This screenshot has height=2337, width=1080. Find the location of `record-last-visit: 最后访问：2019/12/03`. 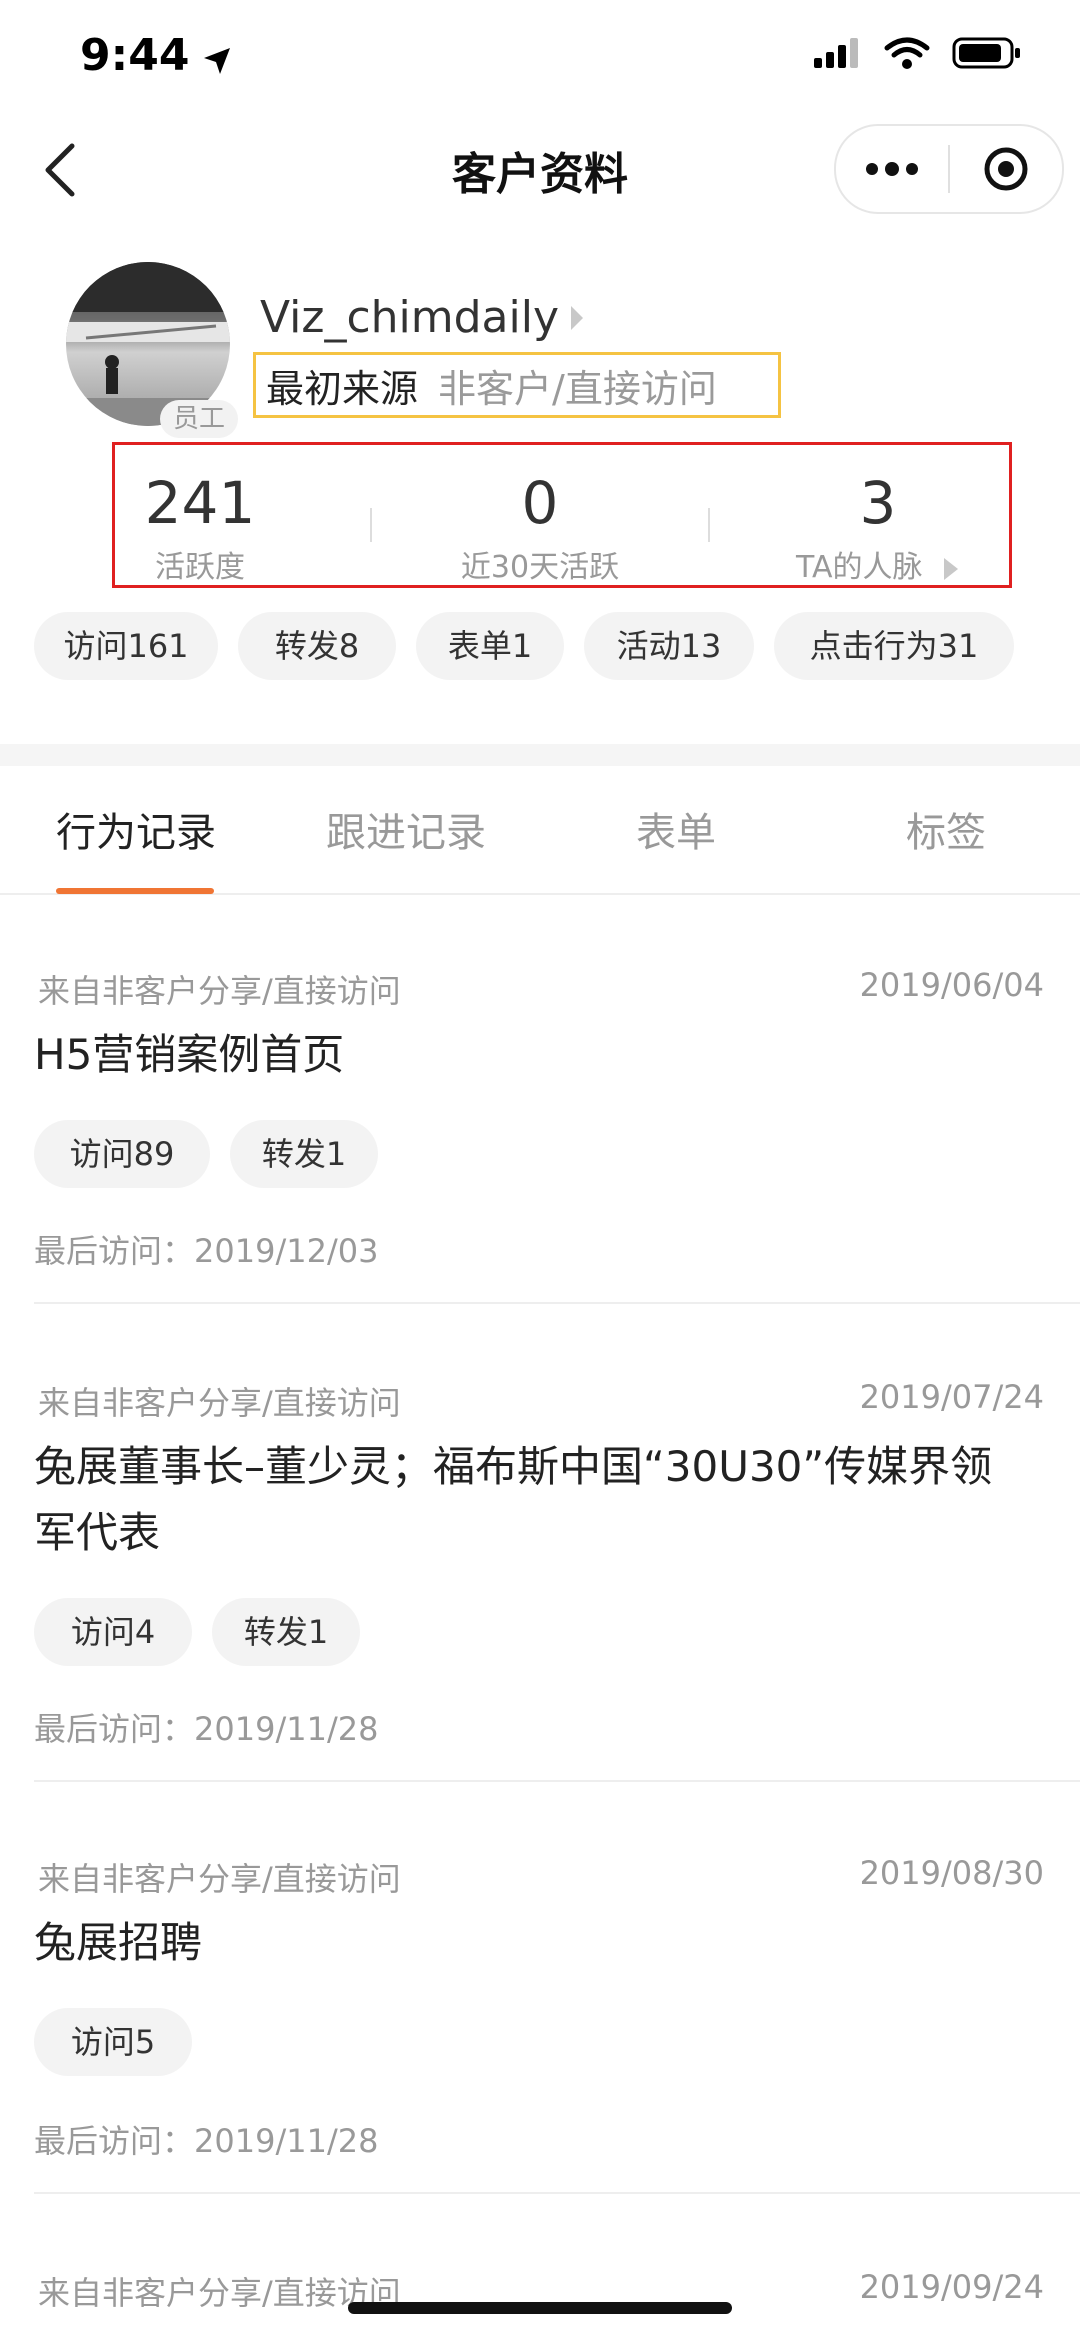

record-last-visit: 最后访问：2019/12/03 is located at coordinates (206, 1251).